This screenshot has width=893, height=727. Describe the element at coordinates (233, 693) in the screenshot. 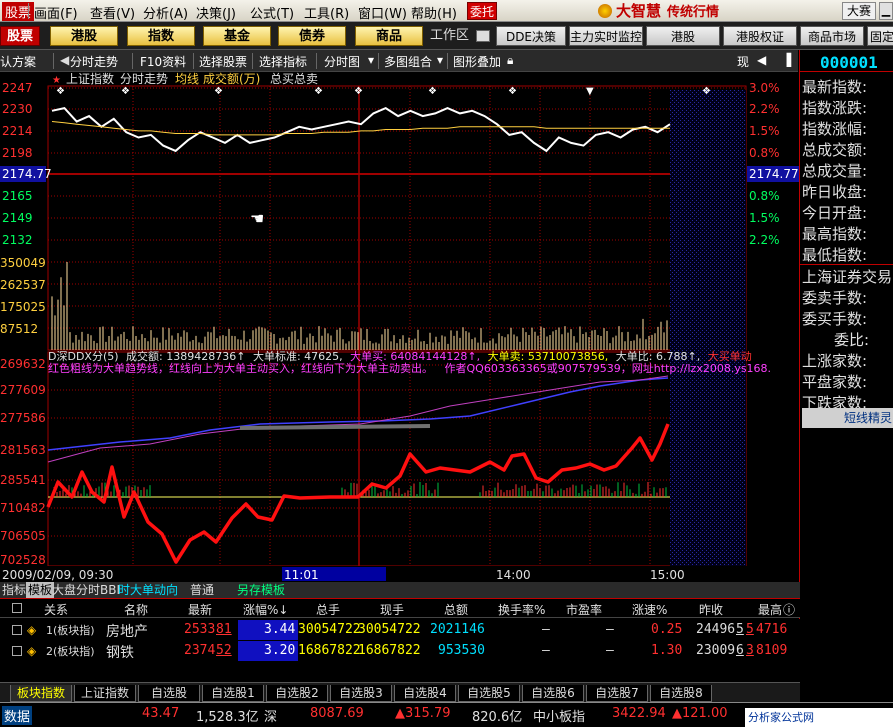

I see `sheet-tab-watchlist1: 自选股1` at that location.